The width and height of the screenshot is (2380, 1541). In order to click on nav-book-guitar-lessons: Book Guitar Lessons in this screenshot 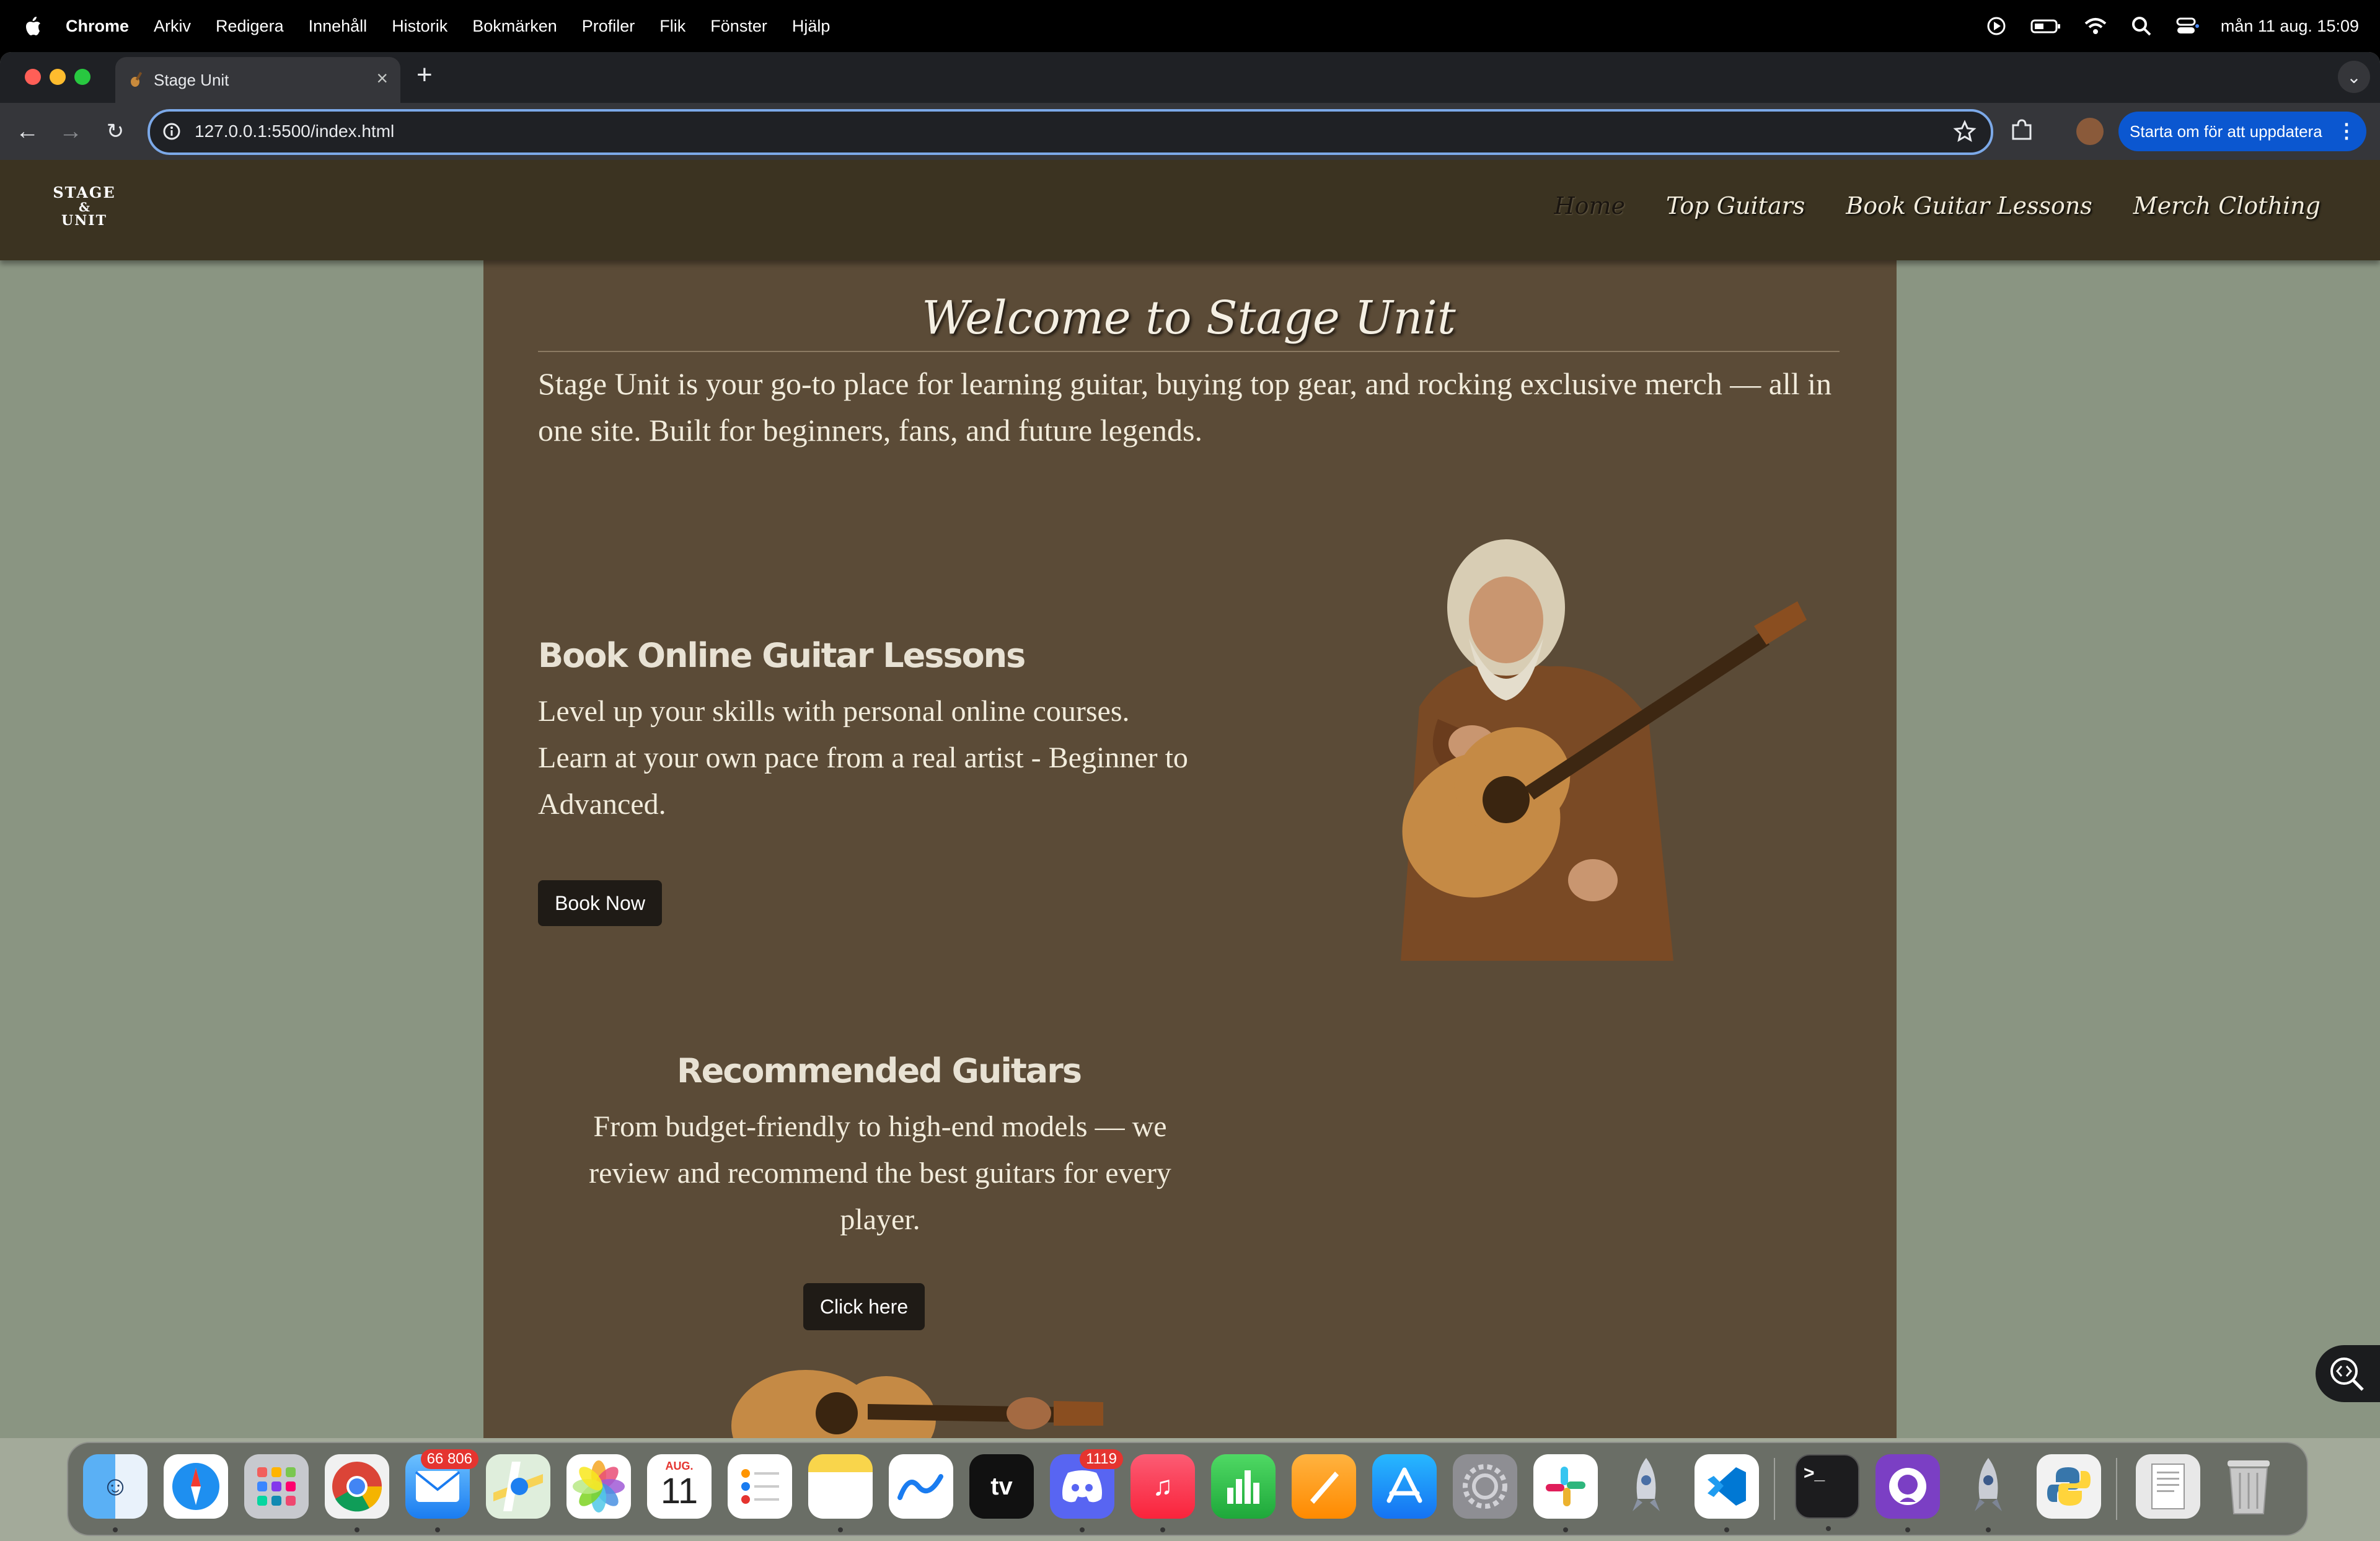, I will do `click(1969, 205)`.